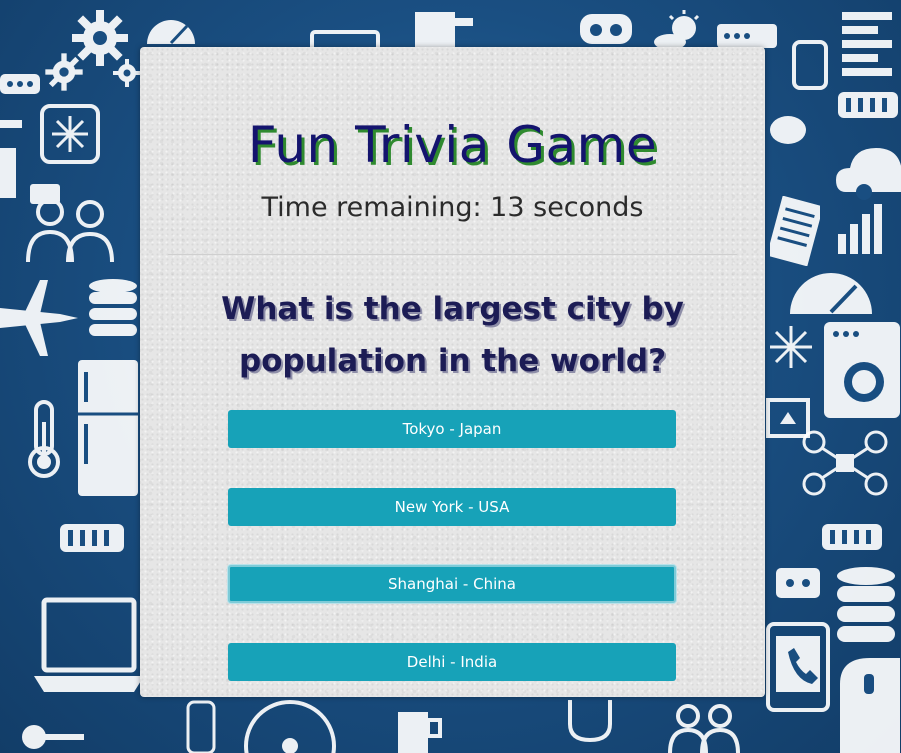  What do you see at coordinates (861, 370) in the screenshot?
I see `camera-icon` at bounding box center [861, 370].